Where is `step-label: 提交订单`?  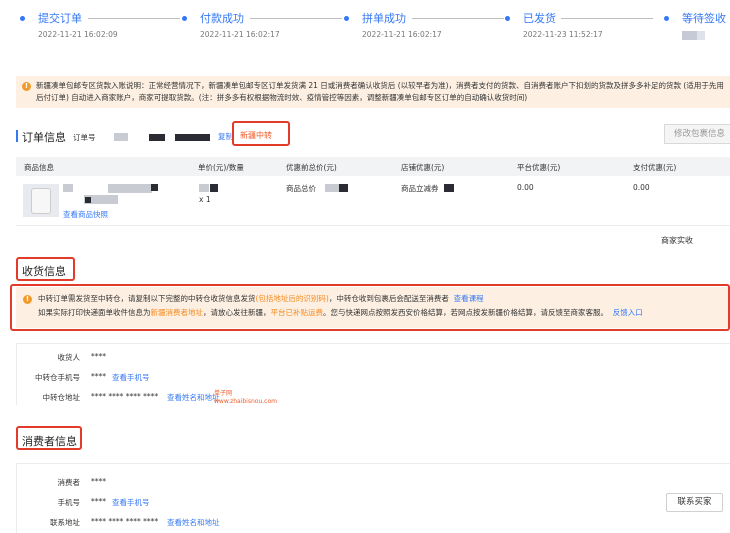
step-label: 提交订单 is located at coordinates (60, 18).